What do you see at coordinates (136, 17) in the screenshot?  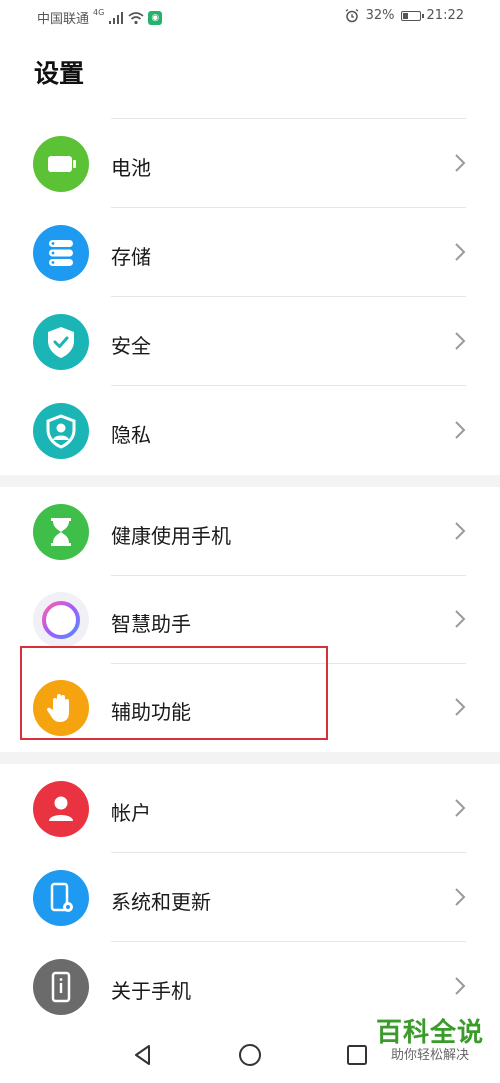 I see `wifi-icon` at bounding box center [136, 17].